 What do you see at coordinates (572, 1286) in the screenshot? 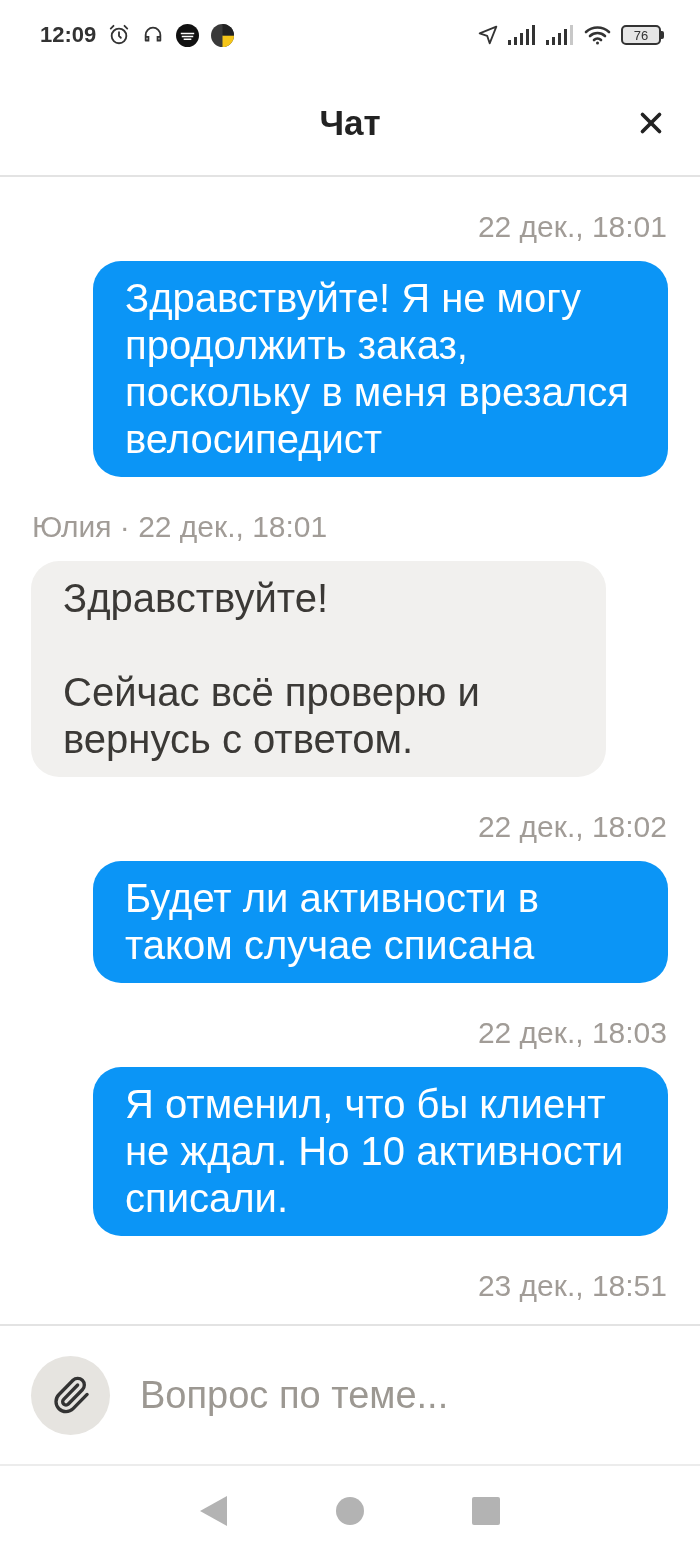
I see `message-timestamp: 23 дек., 18:51` at bounding box center [572, 1286].